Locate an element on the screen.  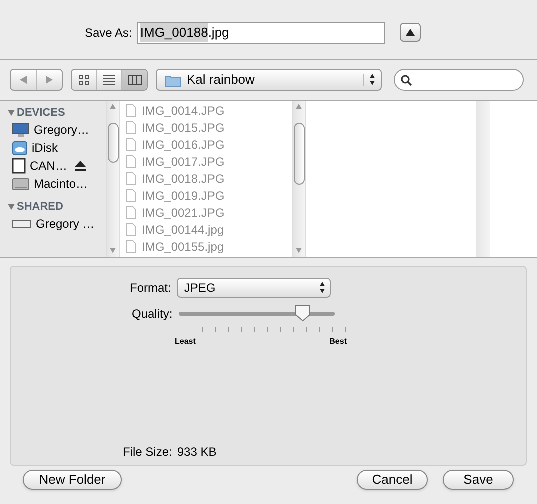
expand-button is located at coordinates (411, 32).